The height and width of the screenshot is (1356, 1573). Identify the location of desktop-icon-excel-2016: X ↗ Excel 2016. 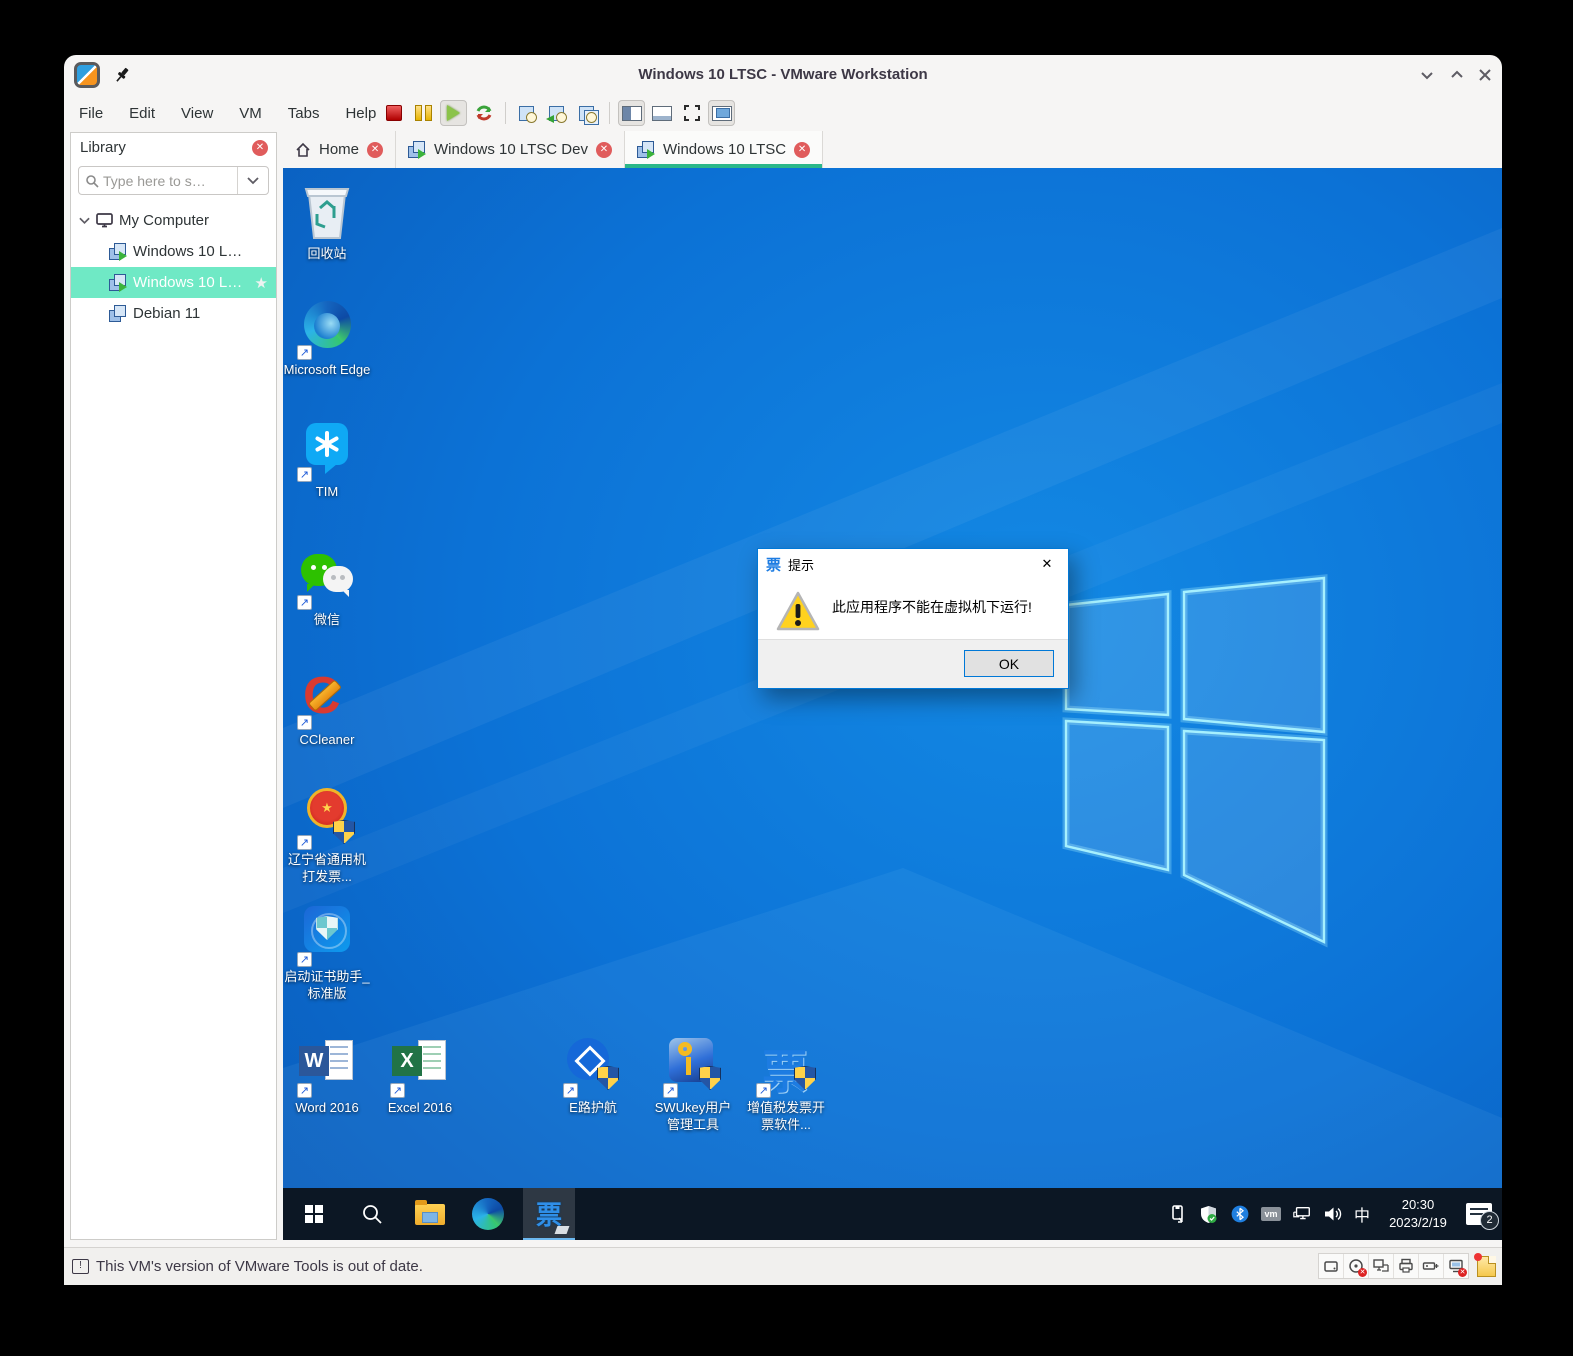
(420, 1075).